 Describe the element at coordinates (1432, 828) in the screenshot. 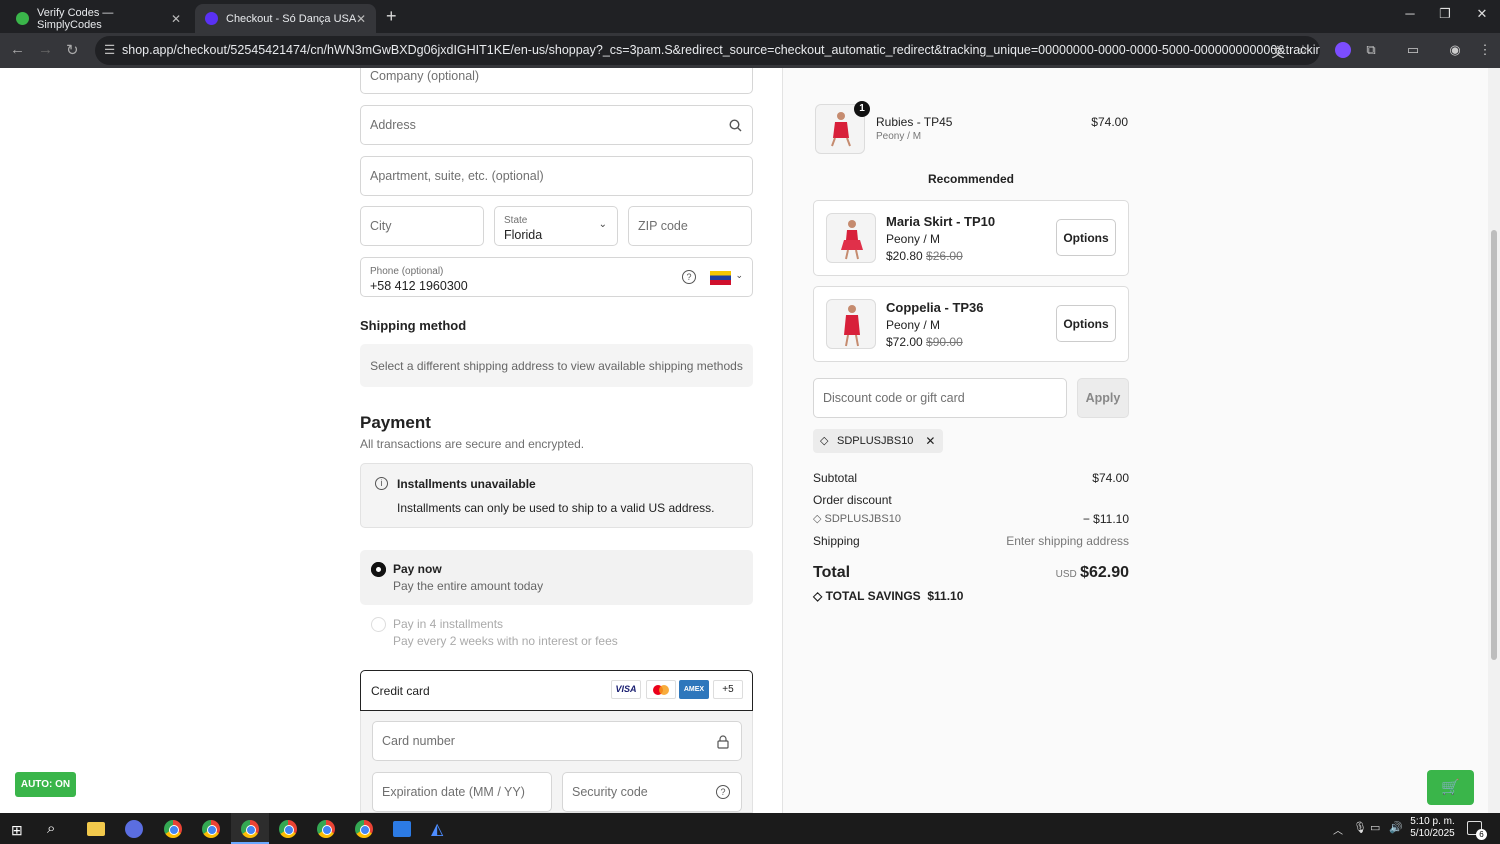

I see `clock: 5:10 p. m. 5/10/2025` at that location.